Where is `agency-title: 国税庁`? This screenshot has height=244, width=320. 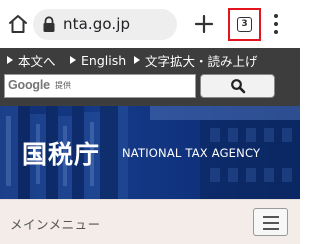 agency-title: 国税庁 is located at coordinates (61, 153).